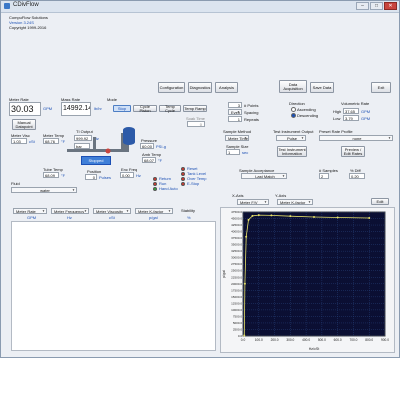 This screenshot has width=400, height=400. I want to click on spacing-select: Even, so click(235, 112).